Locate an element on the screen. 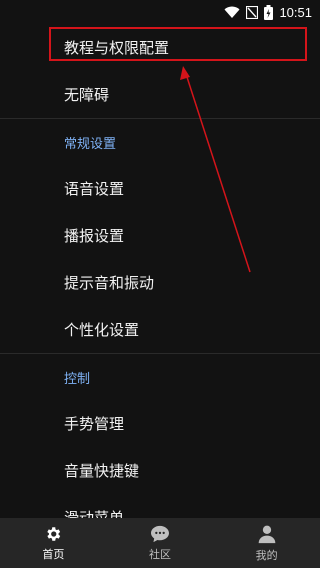 This screenshot has width=320, height=568. tab-label: 我的 is located at coordinates (266, 555).